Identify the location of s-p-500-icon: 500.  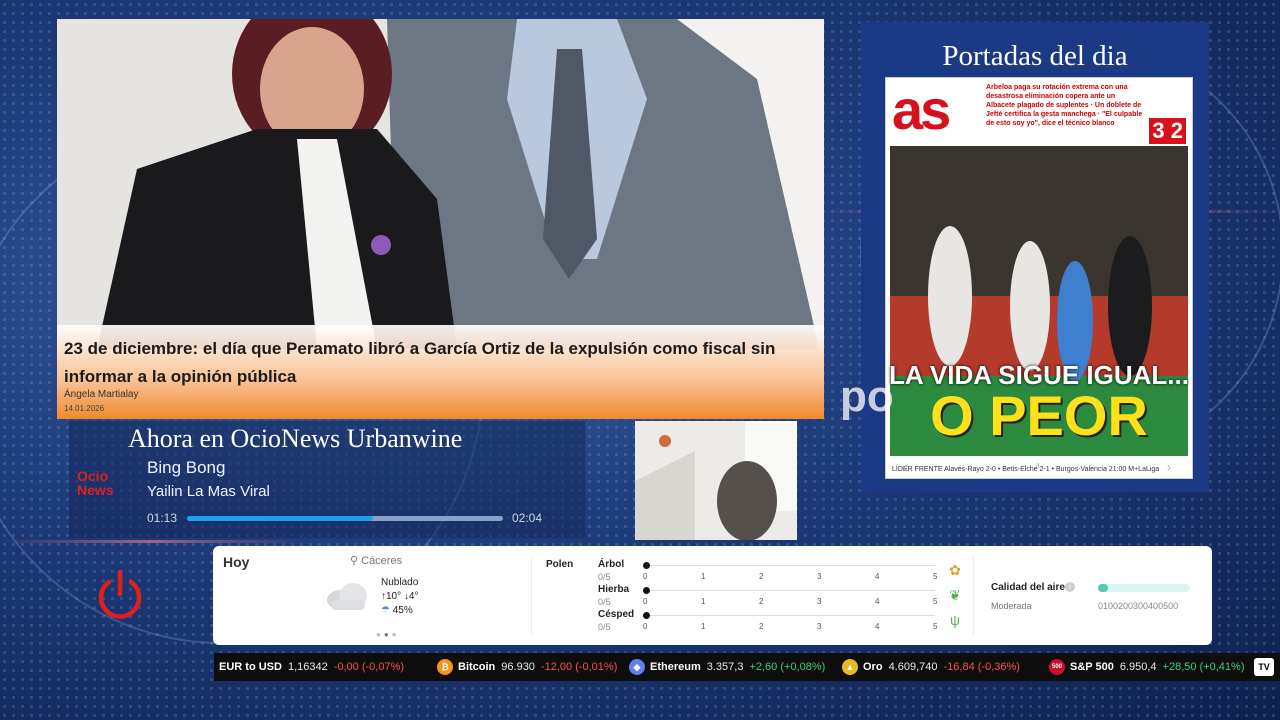
(1057, 667).